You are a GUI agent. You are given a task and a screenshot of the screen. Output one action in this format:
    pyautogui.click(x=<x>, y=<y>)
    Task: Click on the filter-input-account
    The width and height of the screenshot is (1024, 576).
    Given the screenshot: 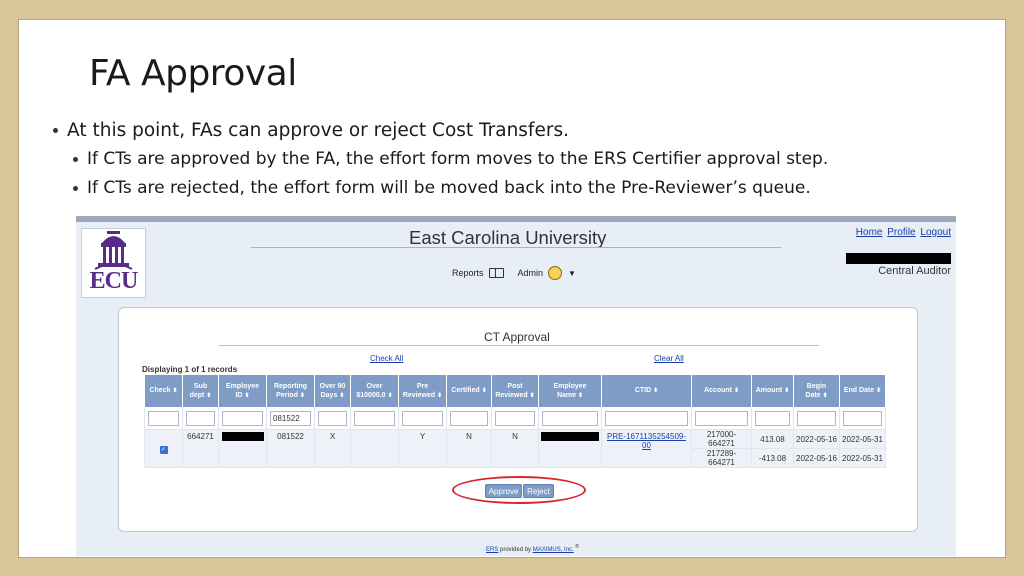 What is the action you would take?
    pyautogui.click(x=721, y=418)
    